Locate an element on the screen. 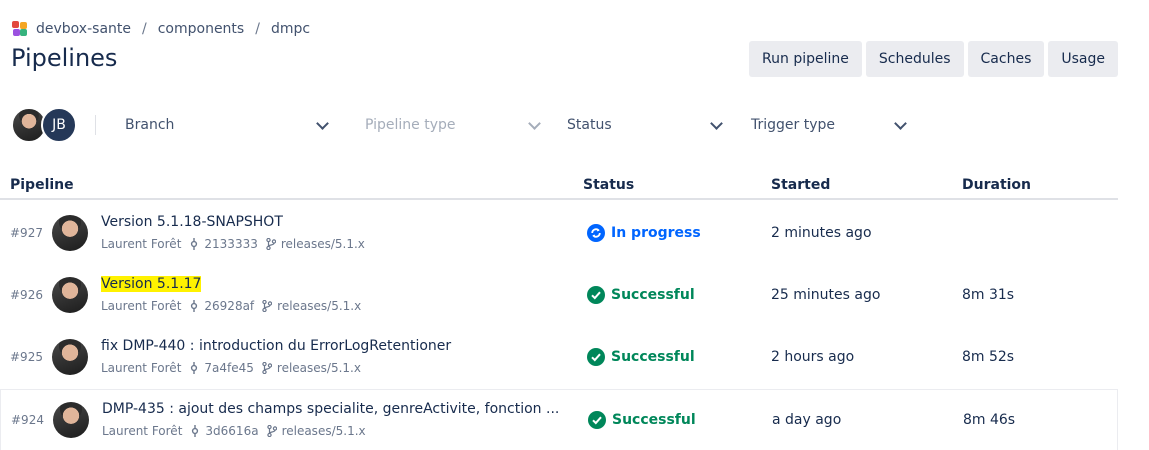 The height and width of the screenshot is (450, 1149). page-title: Pipelines is located at coordinates (64, 58).